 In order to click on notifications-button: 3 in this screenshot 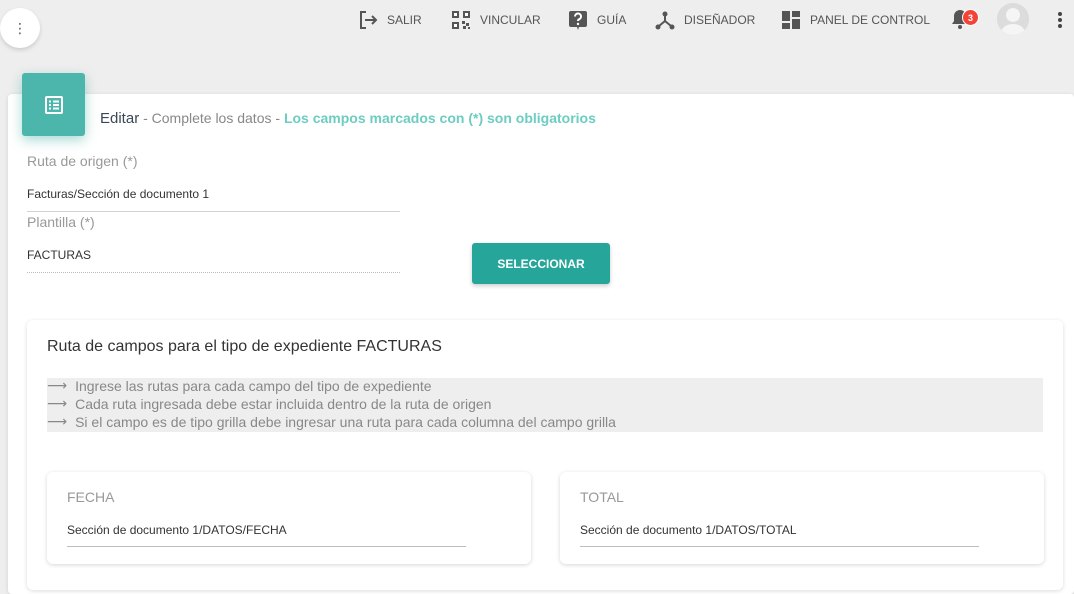, I will do `click(964, 20)`.